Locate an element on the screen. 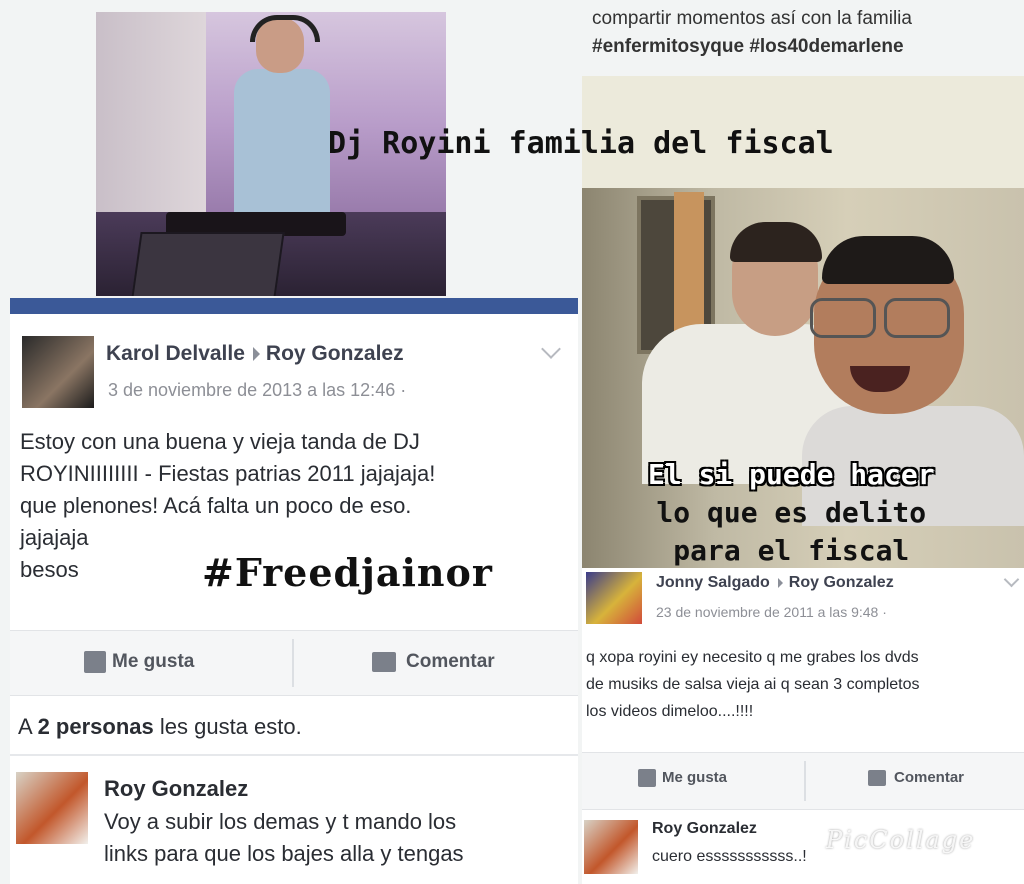  piccollage-watermark: PicCollage is located at coordinates (901, 840).